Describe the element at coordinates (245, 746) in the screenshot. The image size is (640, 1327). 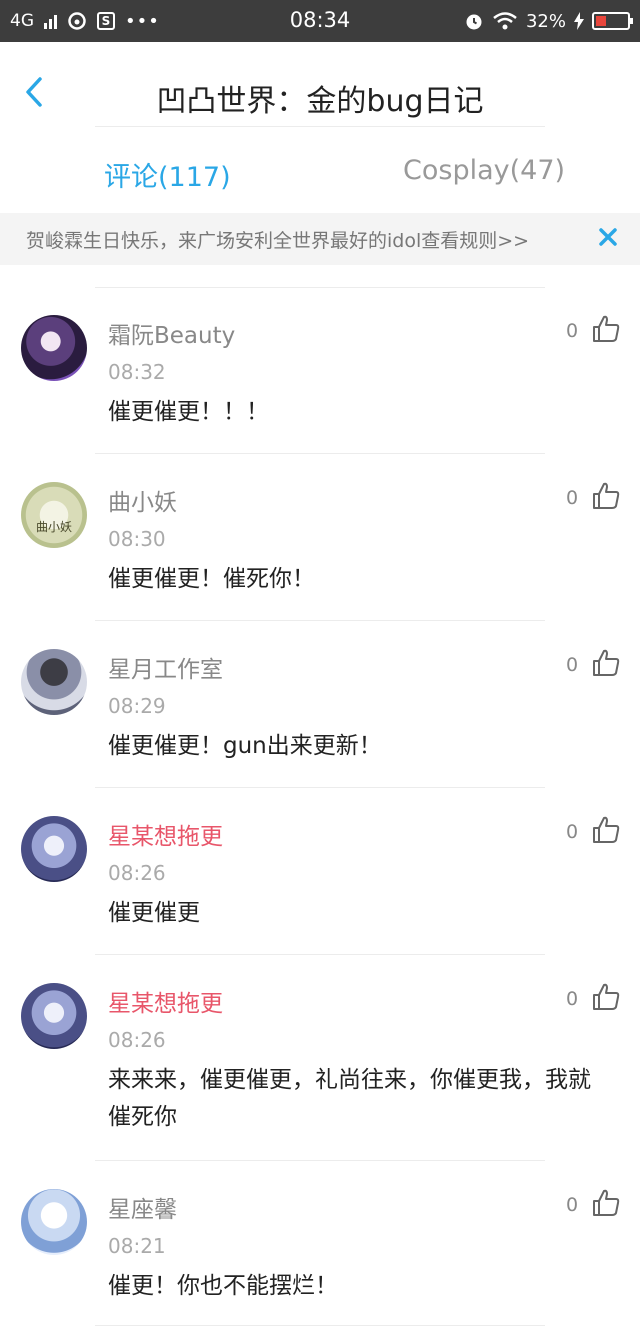
I see `comment-text: 催更催更！gun出来更新！` at that location.